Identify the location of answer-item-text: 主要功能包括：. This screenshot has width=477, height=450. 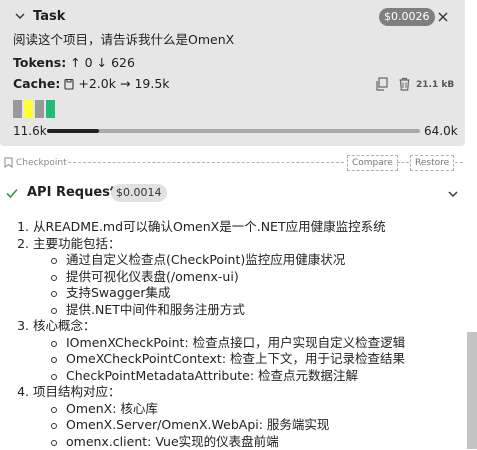
(77, 243).